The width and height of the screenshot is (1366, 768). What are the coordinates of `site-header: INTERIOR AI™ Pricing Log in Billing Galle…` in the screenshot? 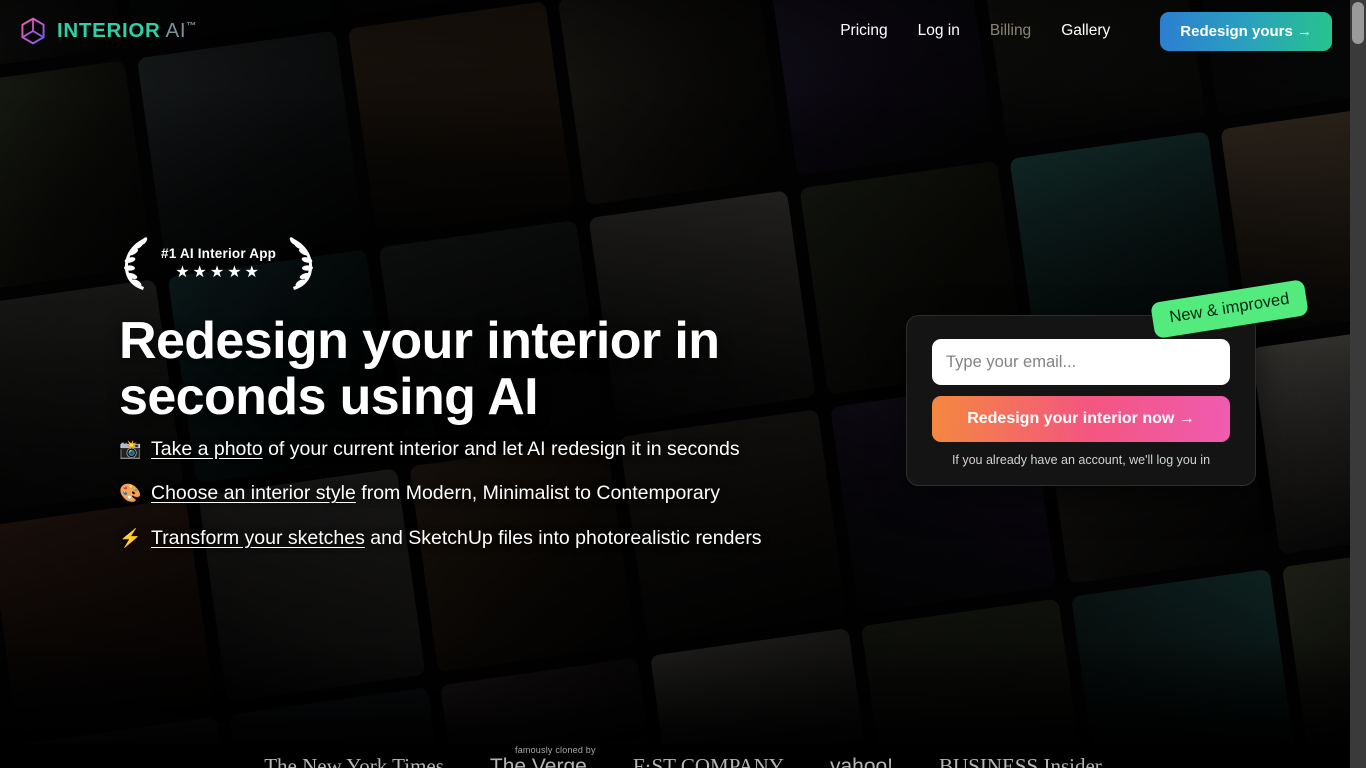 It's located at (683, 31).